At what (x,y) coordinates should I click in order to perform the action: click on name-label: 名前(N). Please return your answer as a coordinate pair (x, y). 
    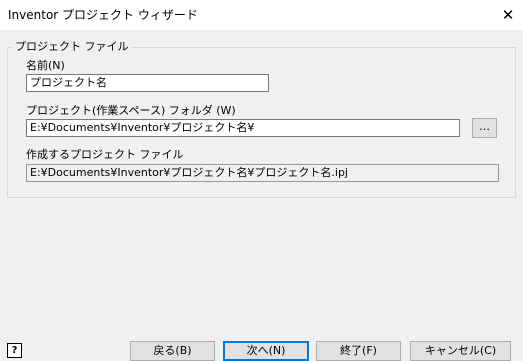
    Looking at the image, I should click on (45, 65).